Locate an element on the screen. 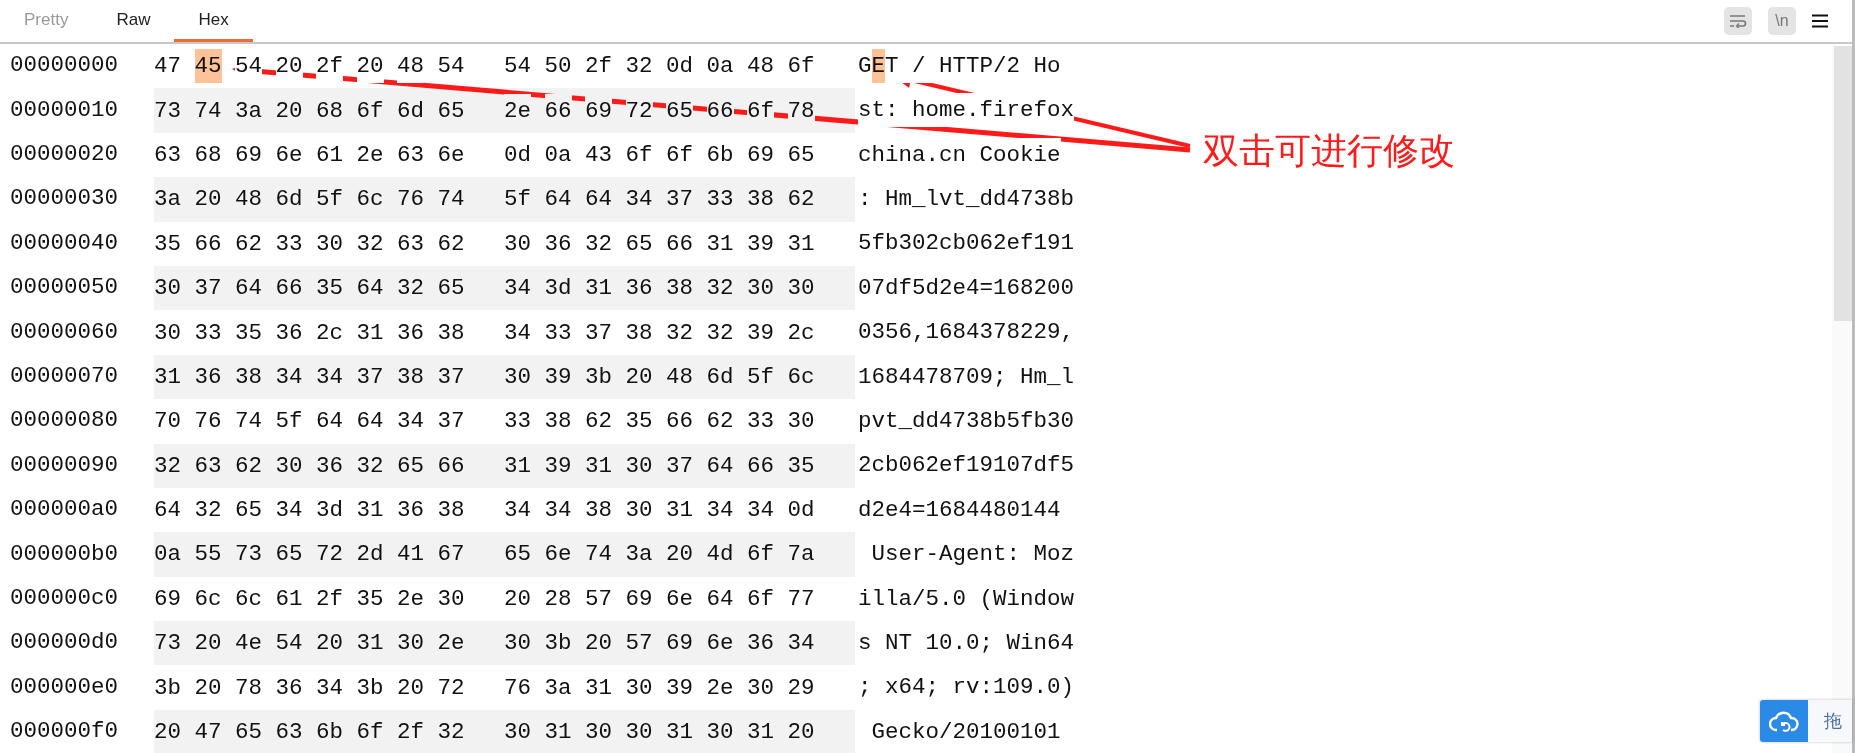 The width and height of the screenshot is (1855, 753). offset-label: 000000d0 is located at coordinates (64, 643).